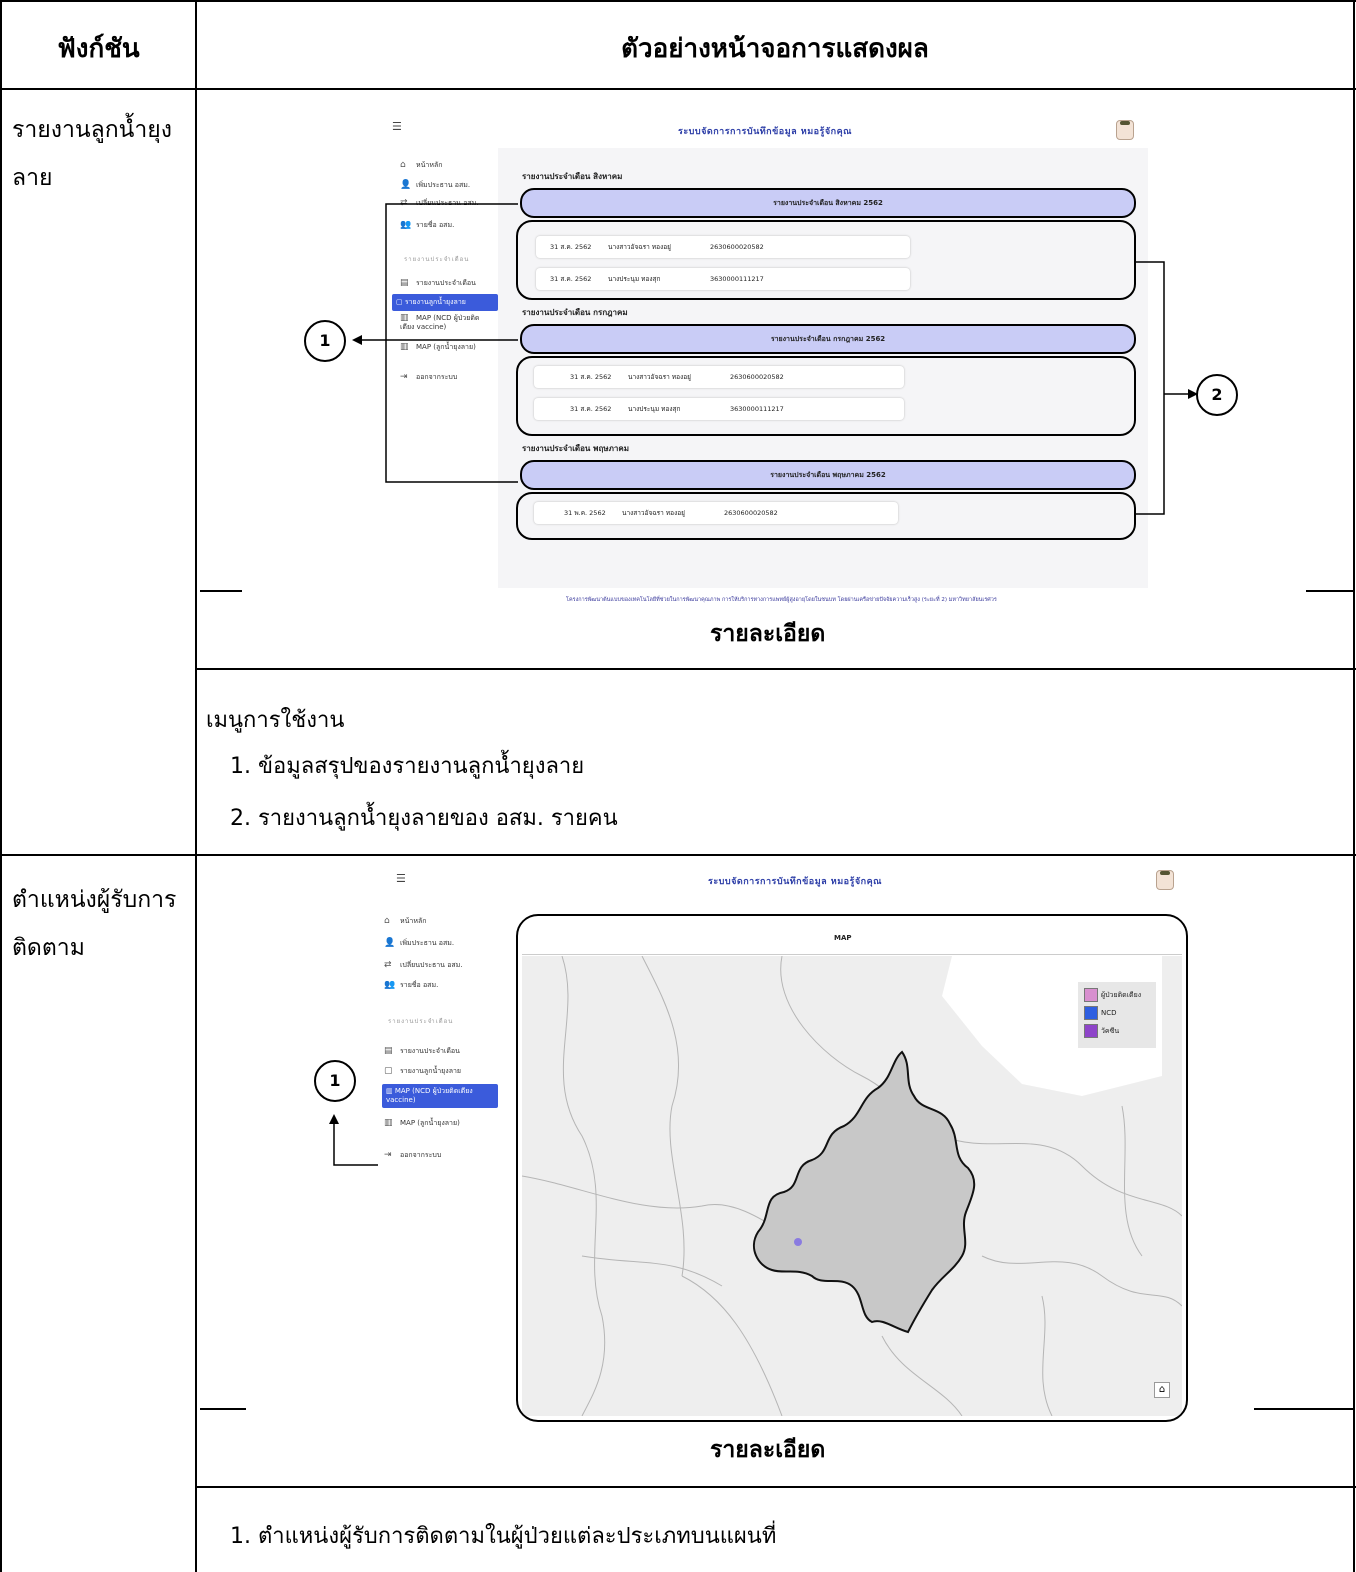 The width and height of the screenshot is (1356, 1572). Describe the element at coordinates (335, 1081) in the screenshot. I see `callout-1-map: 1` at that location.